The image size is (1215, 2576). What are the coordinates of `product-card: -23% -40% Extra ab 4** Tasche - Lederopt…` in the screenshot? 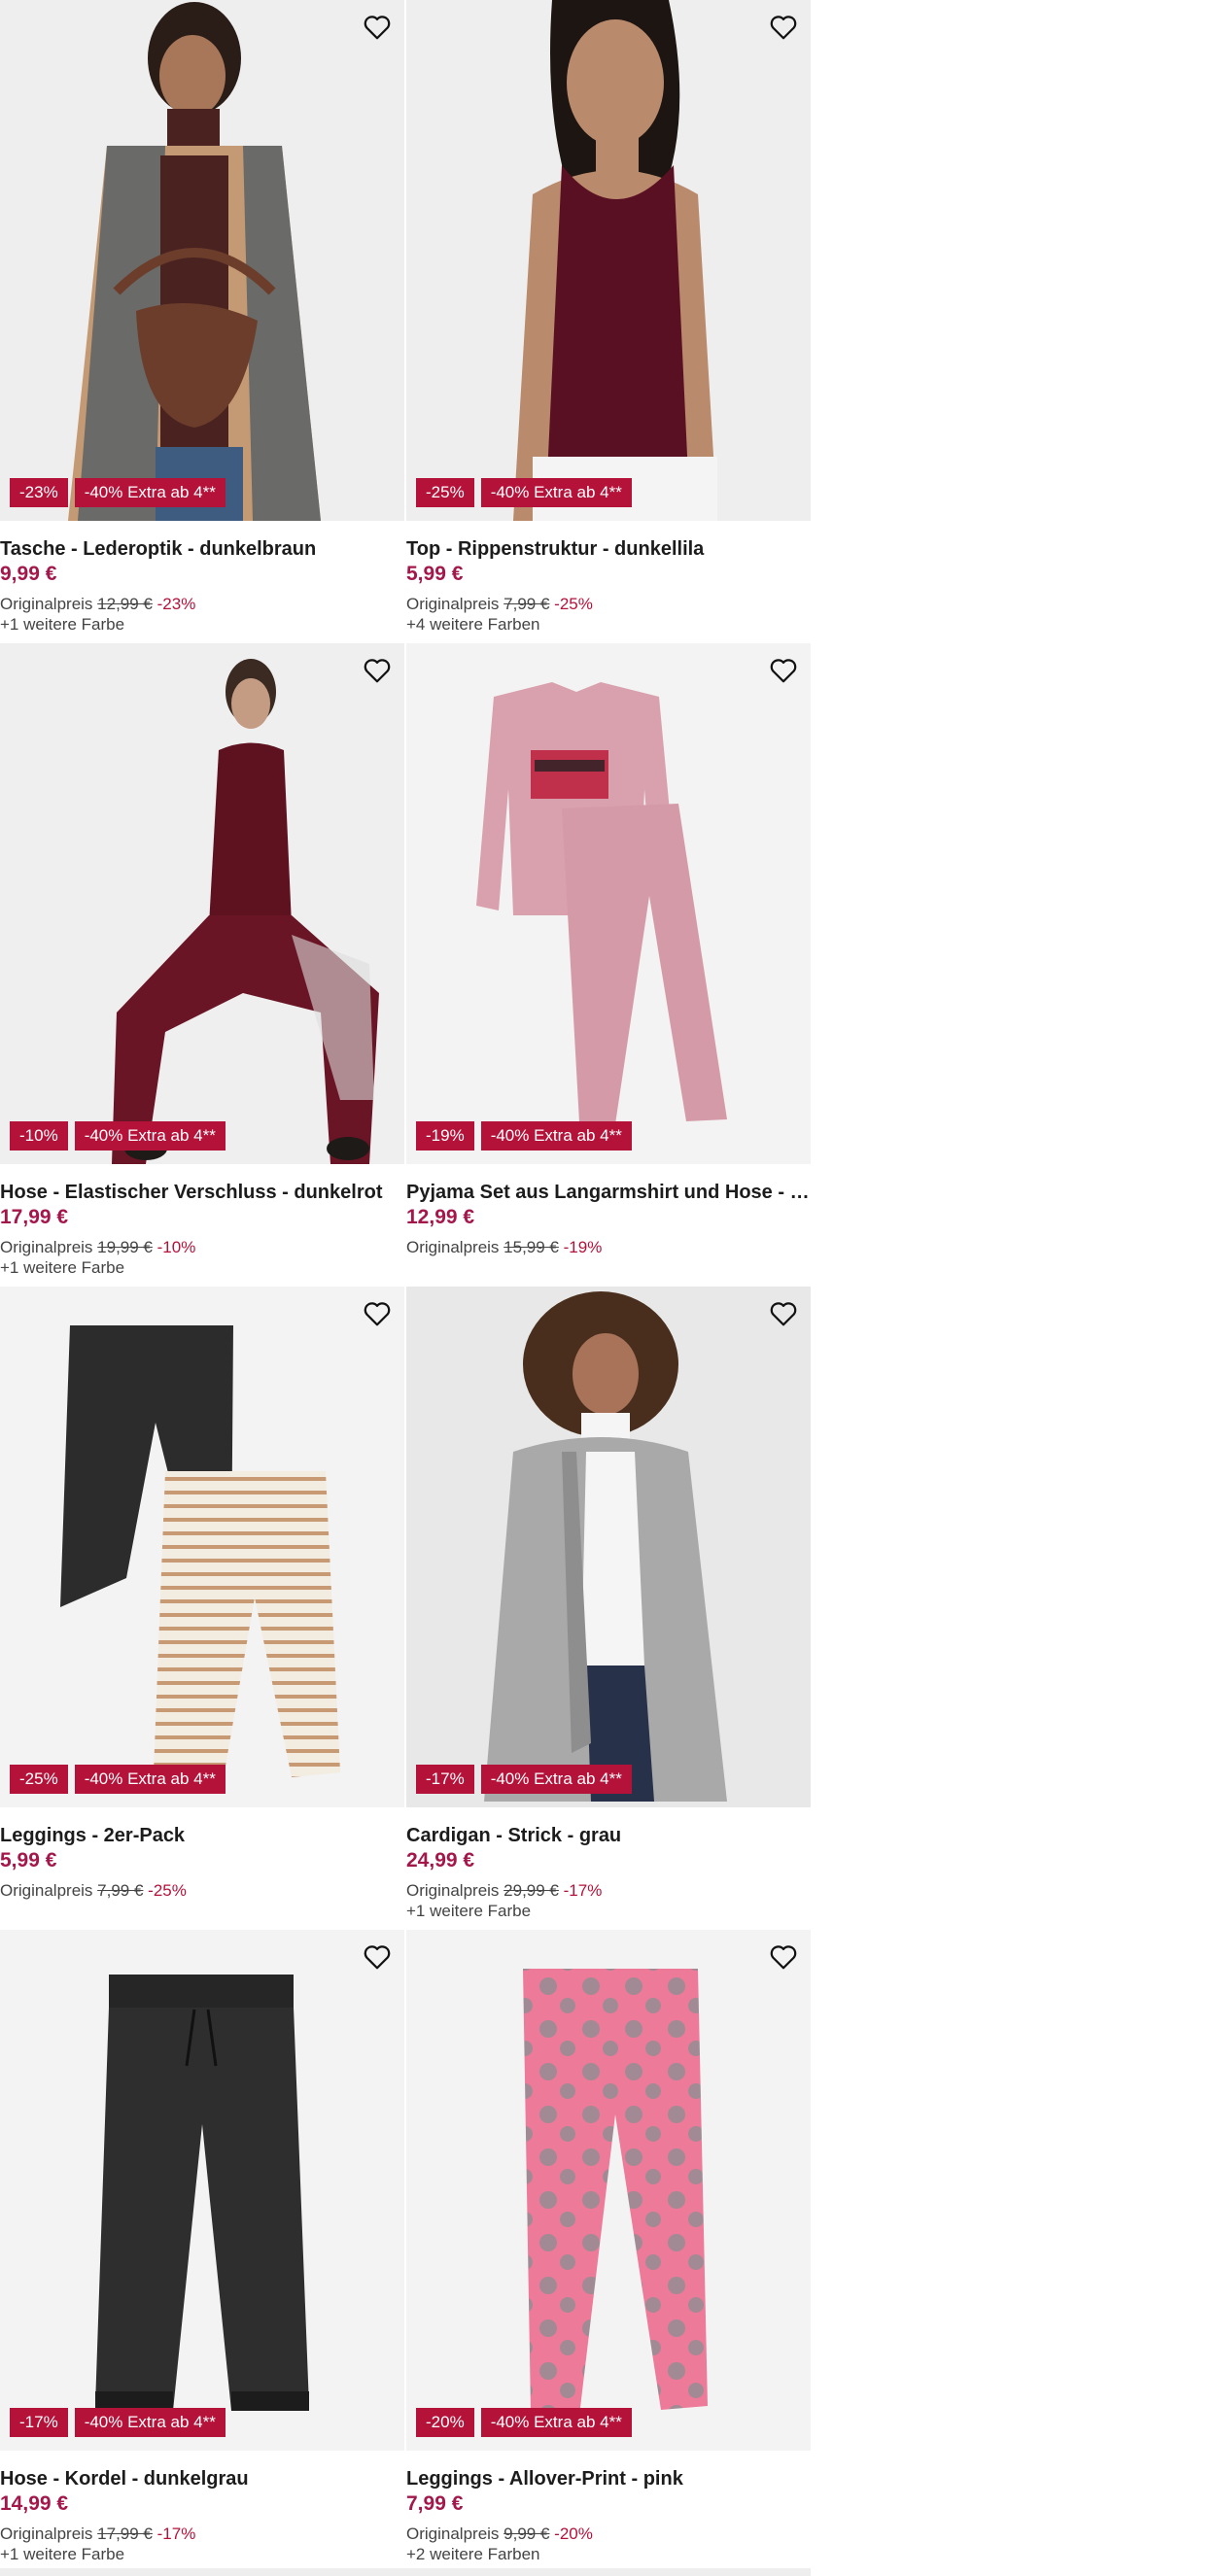 It's located at (202, 321).